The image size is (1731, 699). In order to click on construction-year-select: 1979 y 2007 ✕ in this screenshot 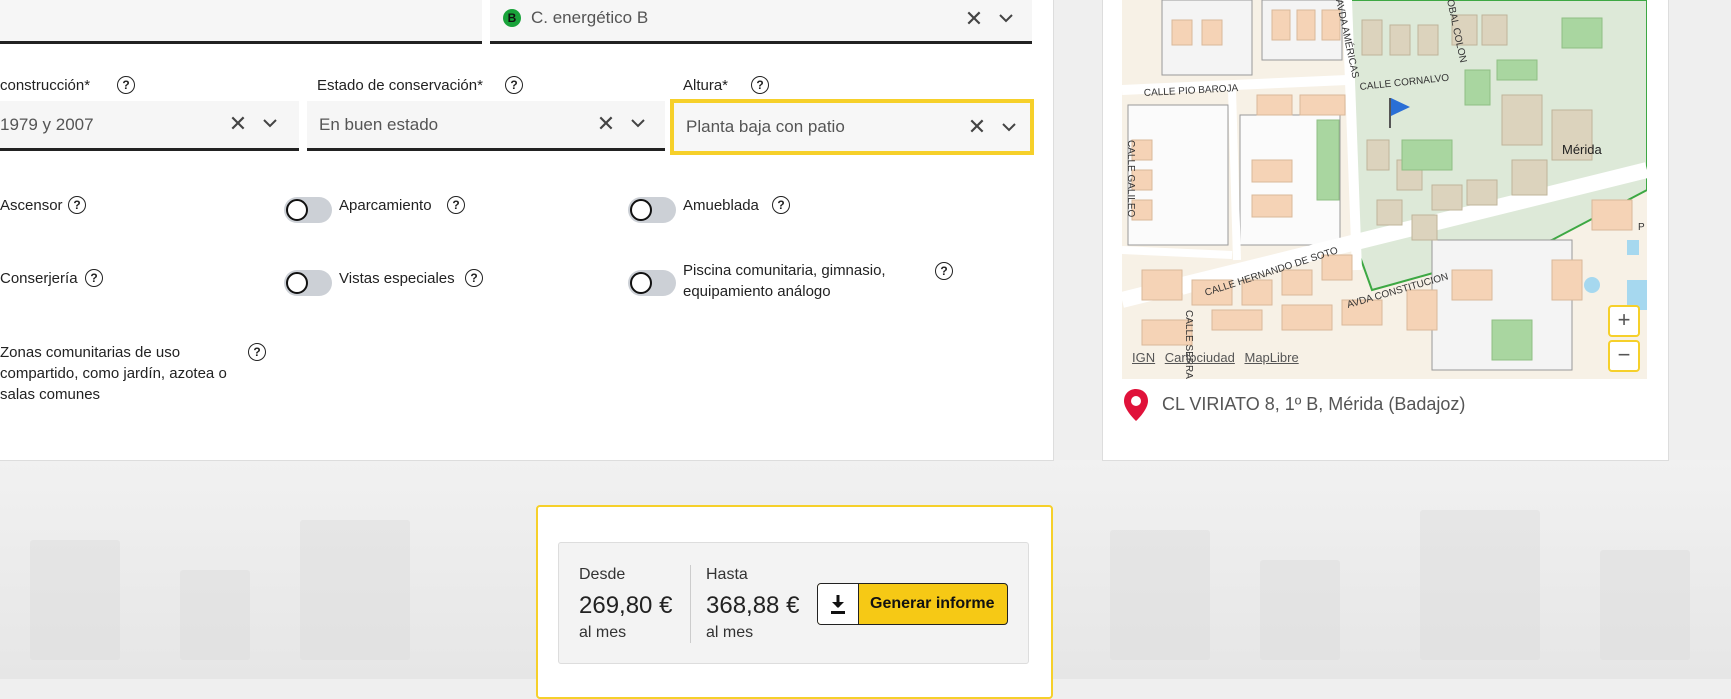, I will do `click(149, 126)`.